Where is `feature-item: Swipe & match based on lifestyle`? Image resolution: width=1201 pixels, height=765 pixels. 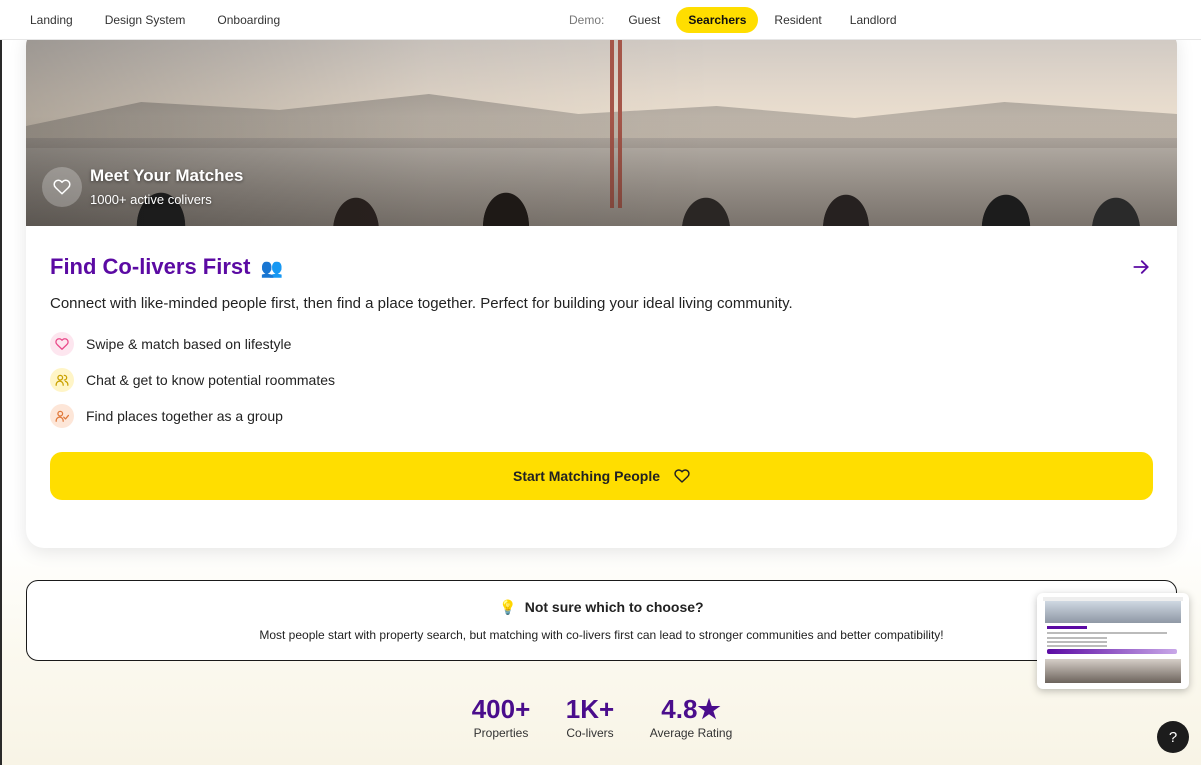
feature-item: Swipe & match based on lifestyle is located at coordinates (170, 344).